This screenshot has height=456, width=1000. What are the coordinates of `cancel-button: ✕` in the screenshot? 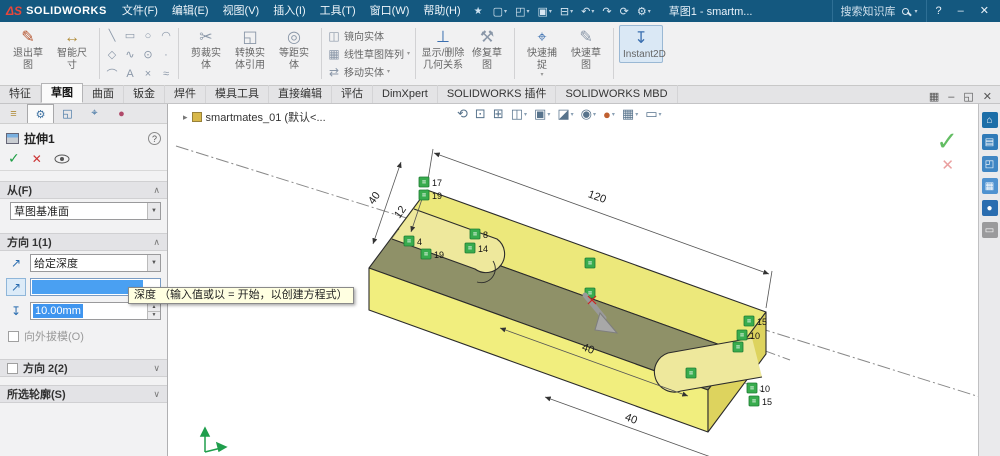 It's located at (37, 159).